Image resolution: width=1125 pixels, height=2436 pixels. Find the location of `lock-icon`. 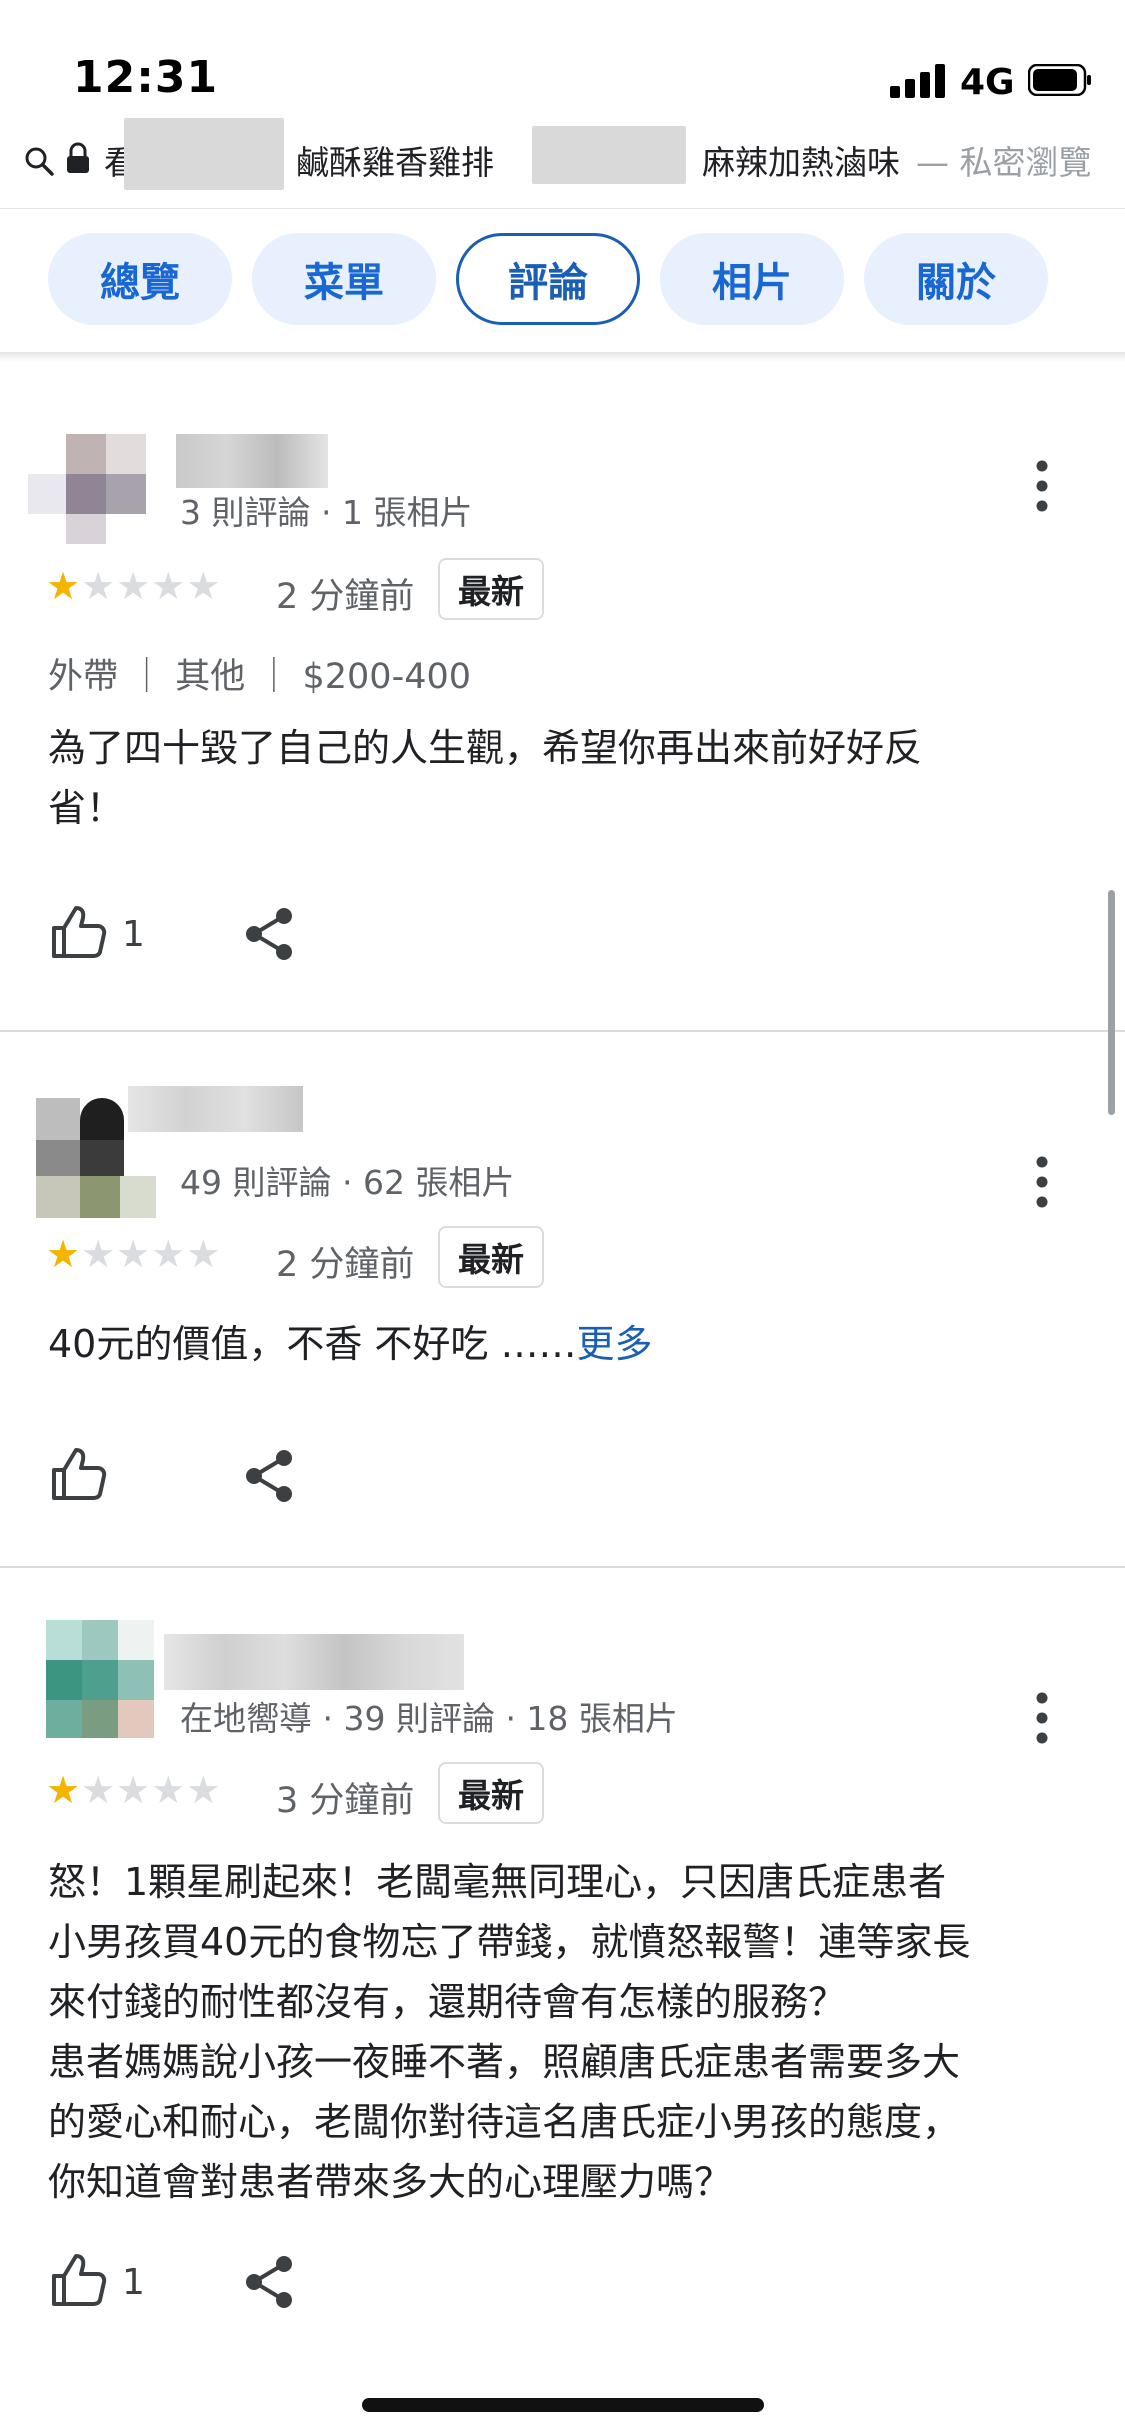

lock-icon is located at coordinates (78, 157).